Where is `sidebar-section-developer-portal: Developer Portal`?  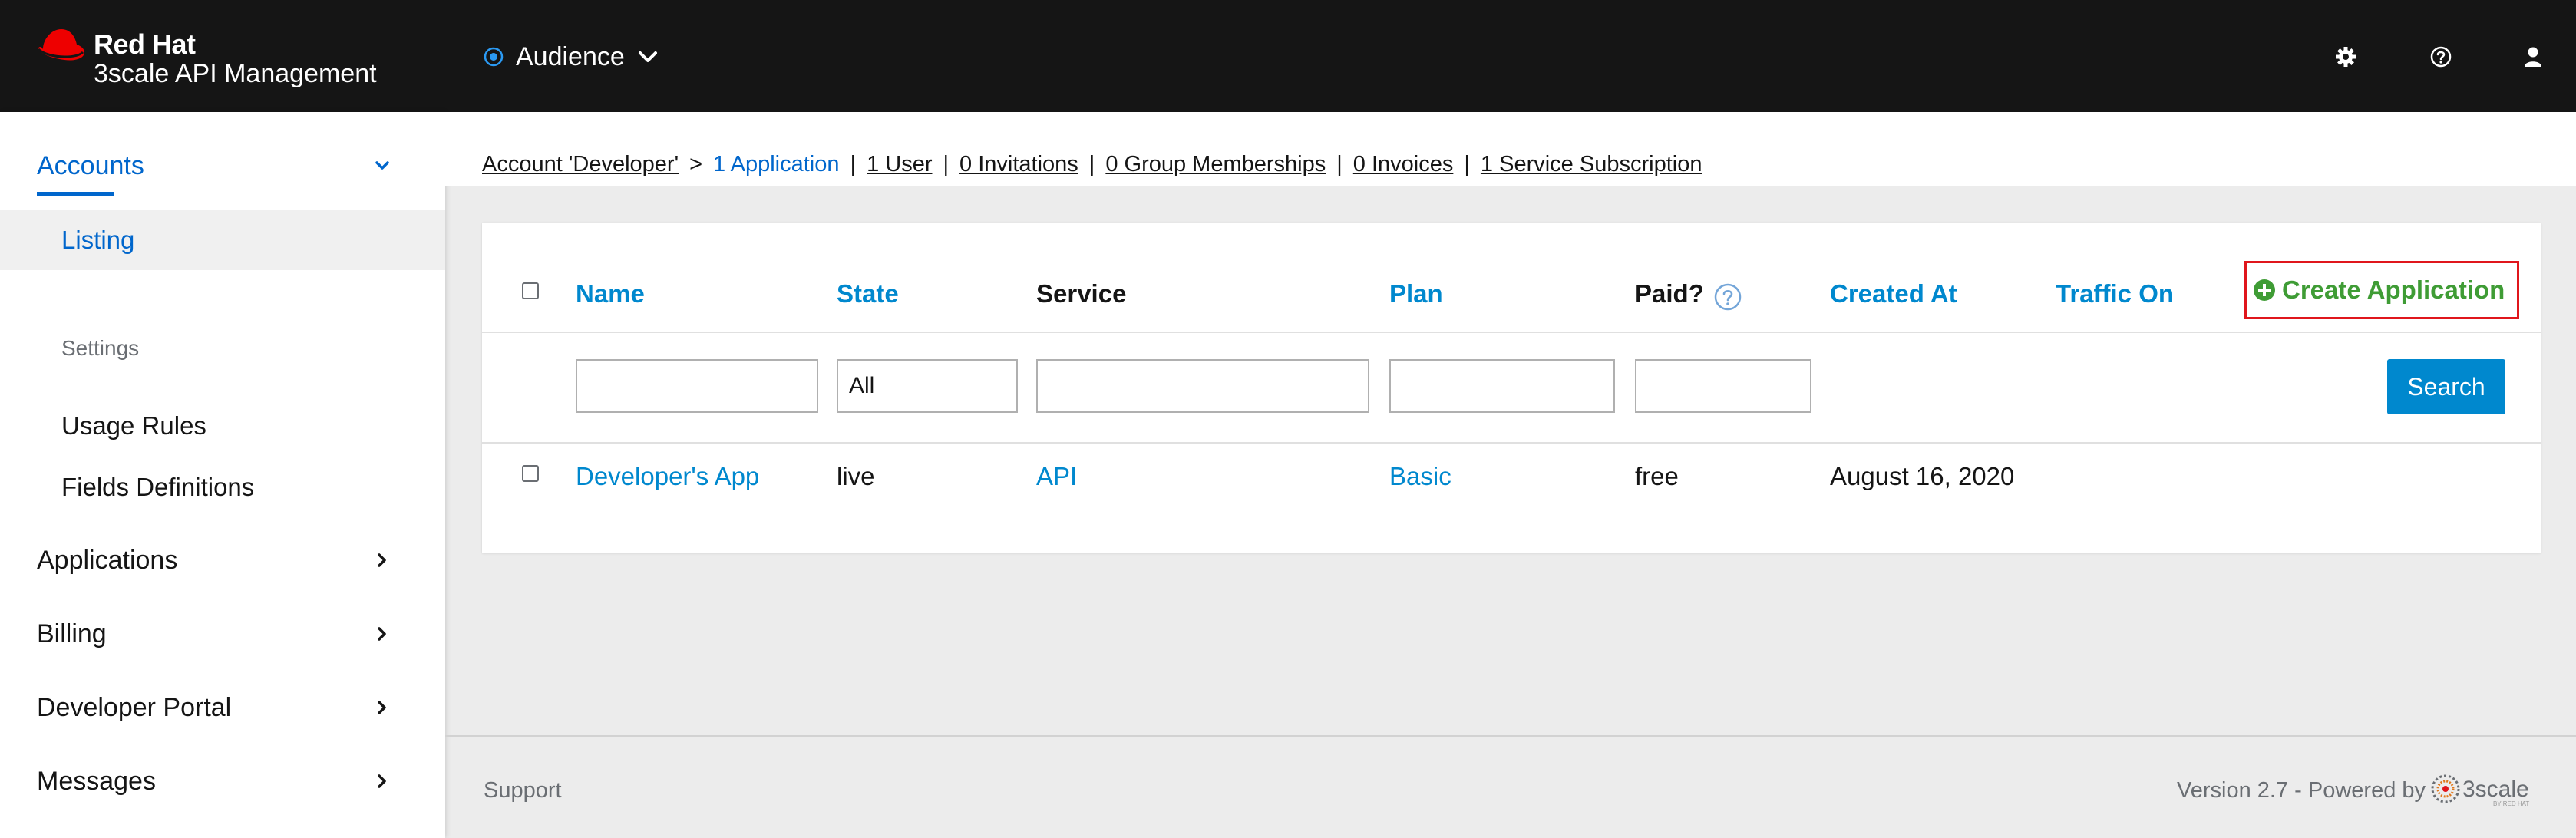
sidebar-section-developer-portal: Developer Portal is located at coordinates (222, 707).